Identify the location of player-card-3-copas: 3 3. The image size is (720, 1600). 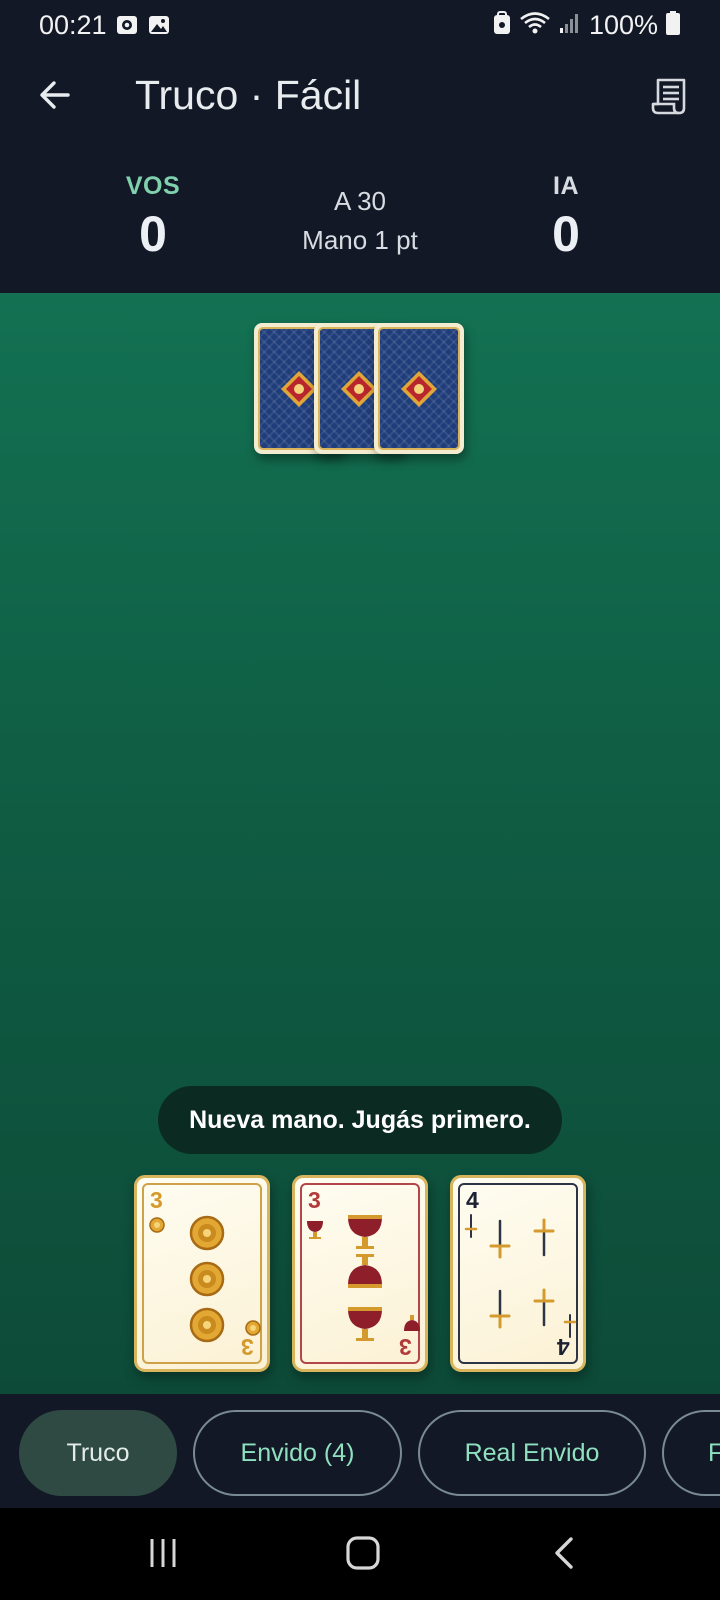
(360, 1273).